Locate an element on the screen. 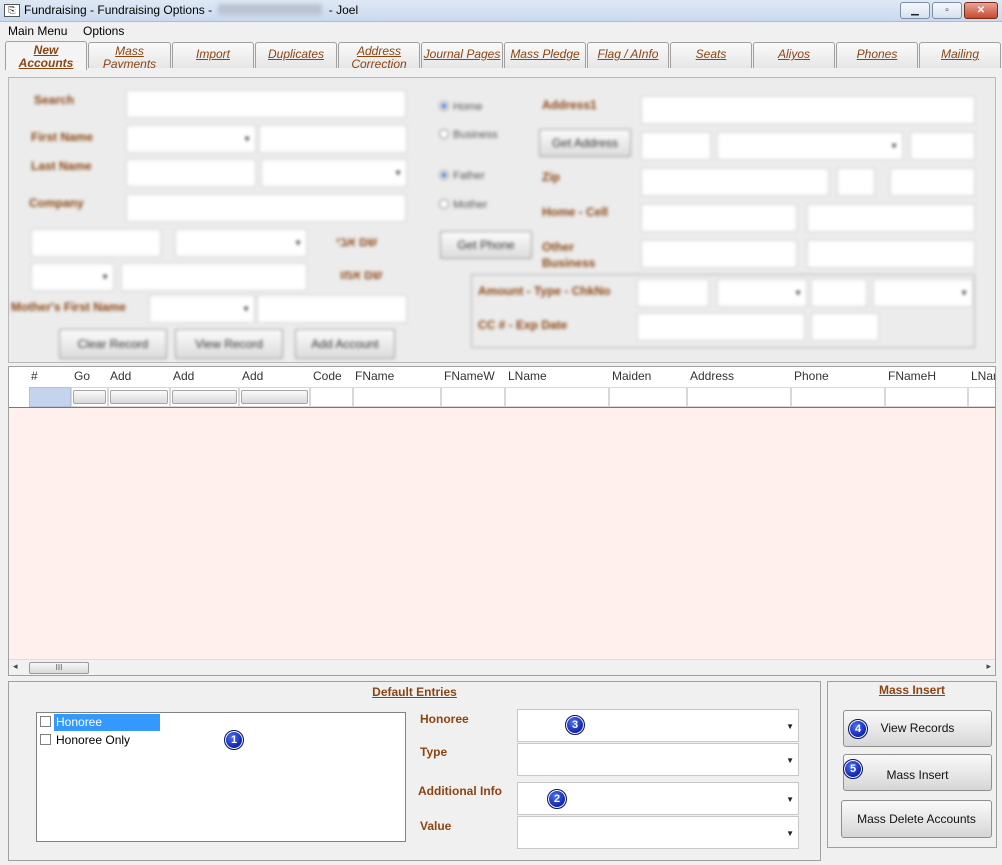 The height and width of the screenshot is (865, 1002). mothers-first-name-input is located at coordinates (332, 309).